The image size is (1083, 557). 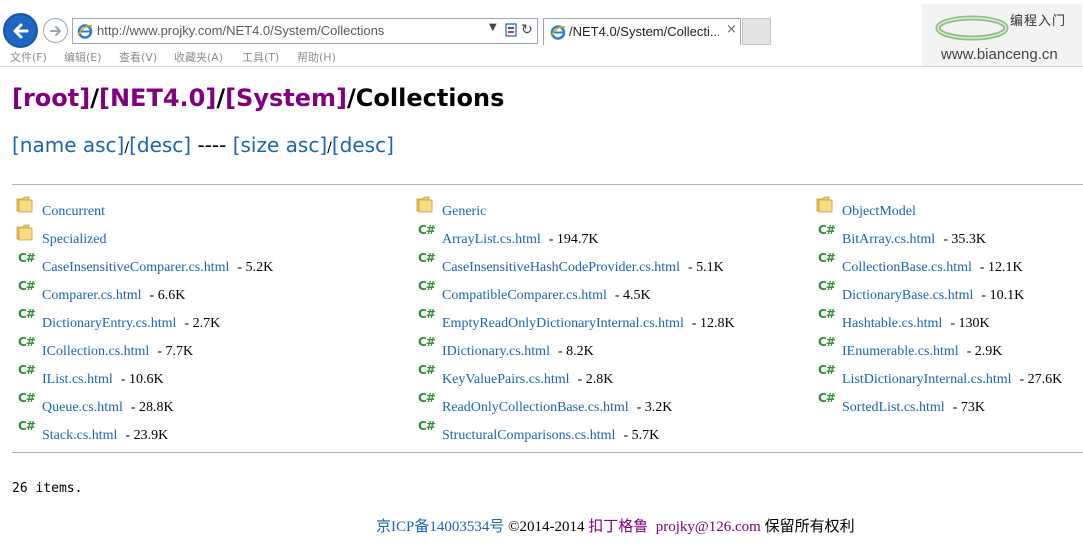 What do you see at coordinates (491, 239) in the screenshot?
I see `file-link: ArrayList.cs.html` at bounding box center [491, 239].